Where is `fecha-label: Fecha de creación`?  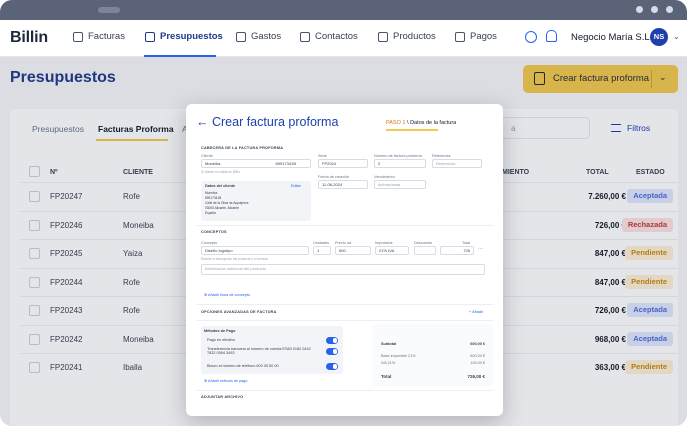
fecha-label: Fecha de creación is located at coordinates (334, 177).